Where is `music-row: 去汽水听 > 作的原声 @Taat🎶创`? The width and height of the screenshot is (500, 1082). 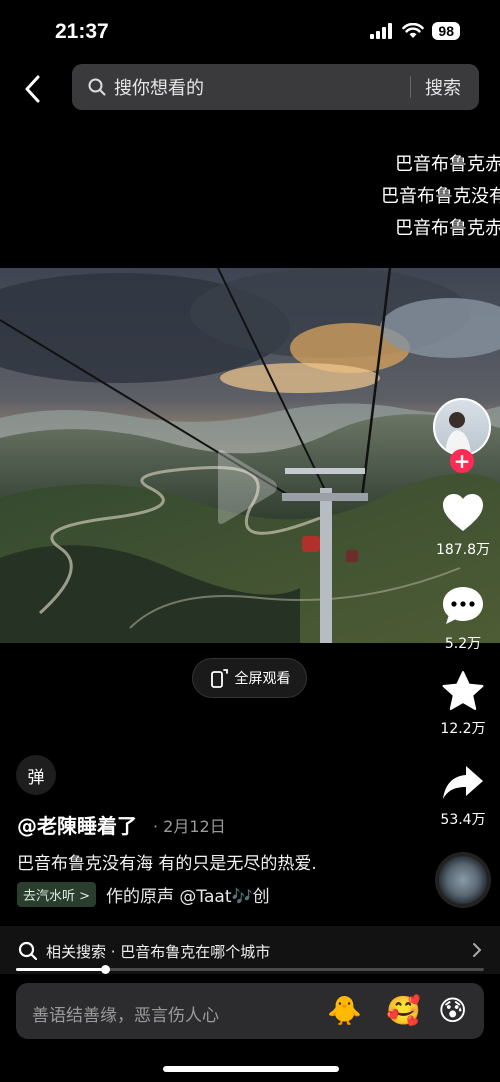 music-row: 去汽水听 > 作的原声 @Taat🎶创 is located at coordinates (143, 894).